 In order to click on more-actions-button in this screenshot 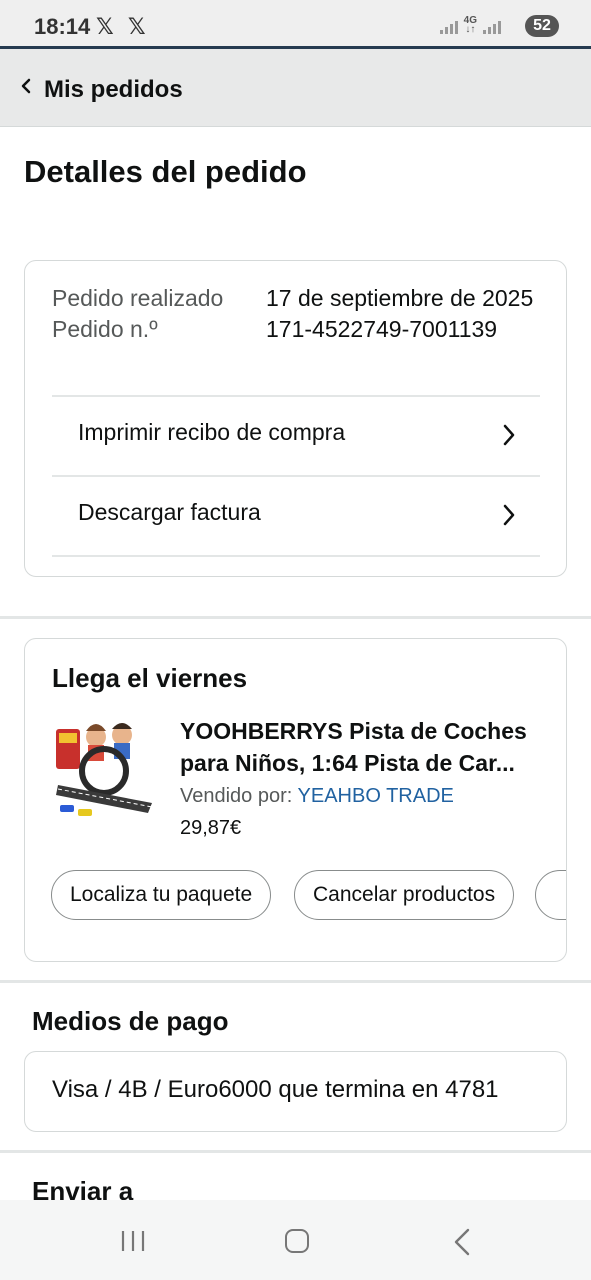, I will do `click(550, 895)`.